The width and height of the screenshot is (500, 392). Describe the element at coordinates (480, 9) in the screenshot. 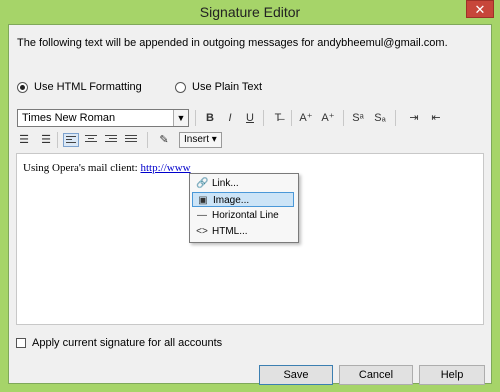

I see `close-button: ✕` at that location.